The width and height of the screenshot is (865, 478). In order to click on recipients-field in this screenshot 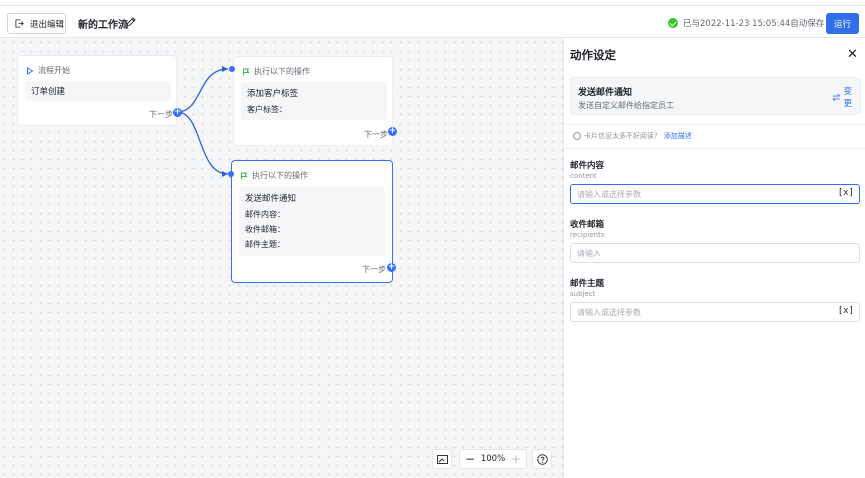, I will do `click(715, 253)`.